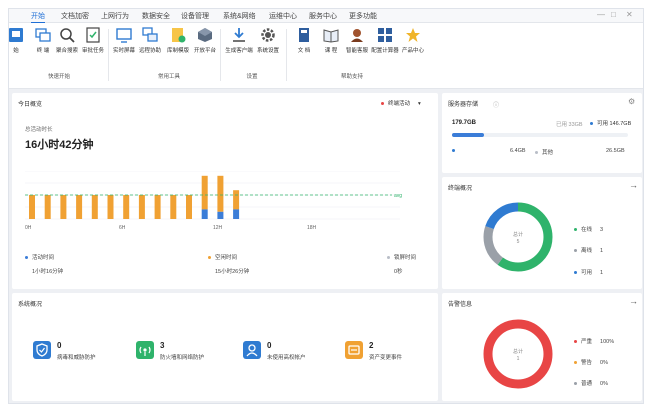 Image resolution: width=655 pixels, height=411 pixels. I want to click on storage-used: 已用 33GB, so click(569, 125).